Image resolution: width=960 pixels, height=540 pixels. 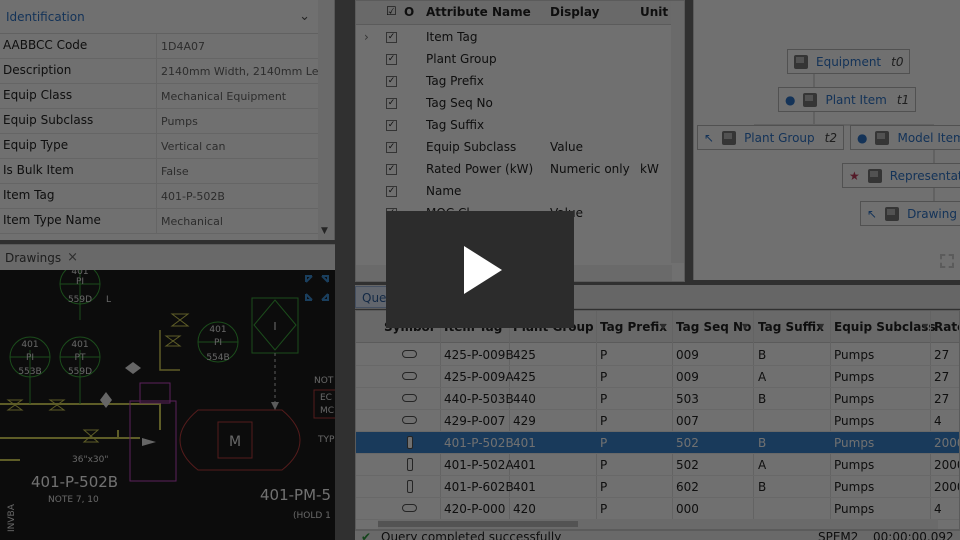 I want to click on property-value: Mechanical Equipment, so click(x=237, y=96).